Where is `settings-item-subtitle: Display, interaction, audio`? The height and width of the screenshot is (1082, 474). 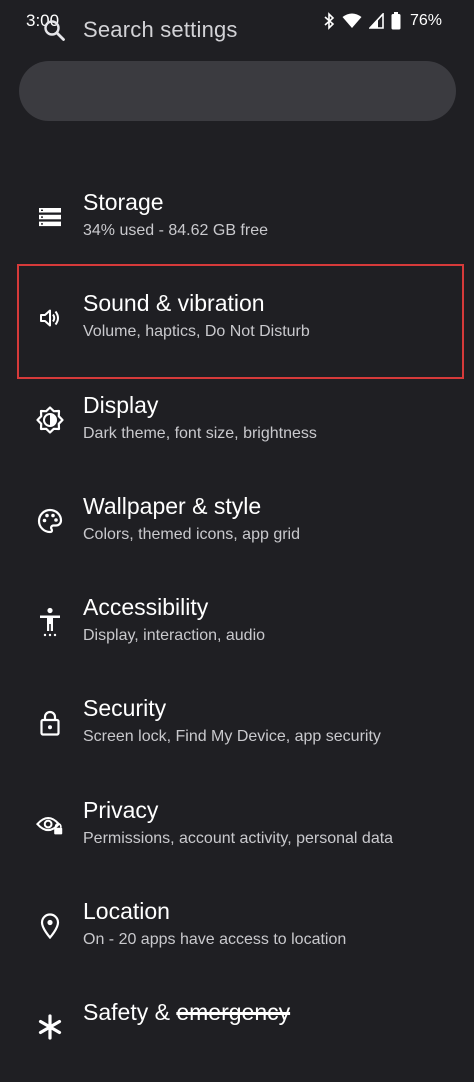 settings-item-subtitle: Display, interaction, audio is located at coordinates (174, 636).